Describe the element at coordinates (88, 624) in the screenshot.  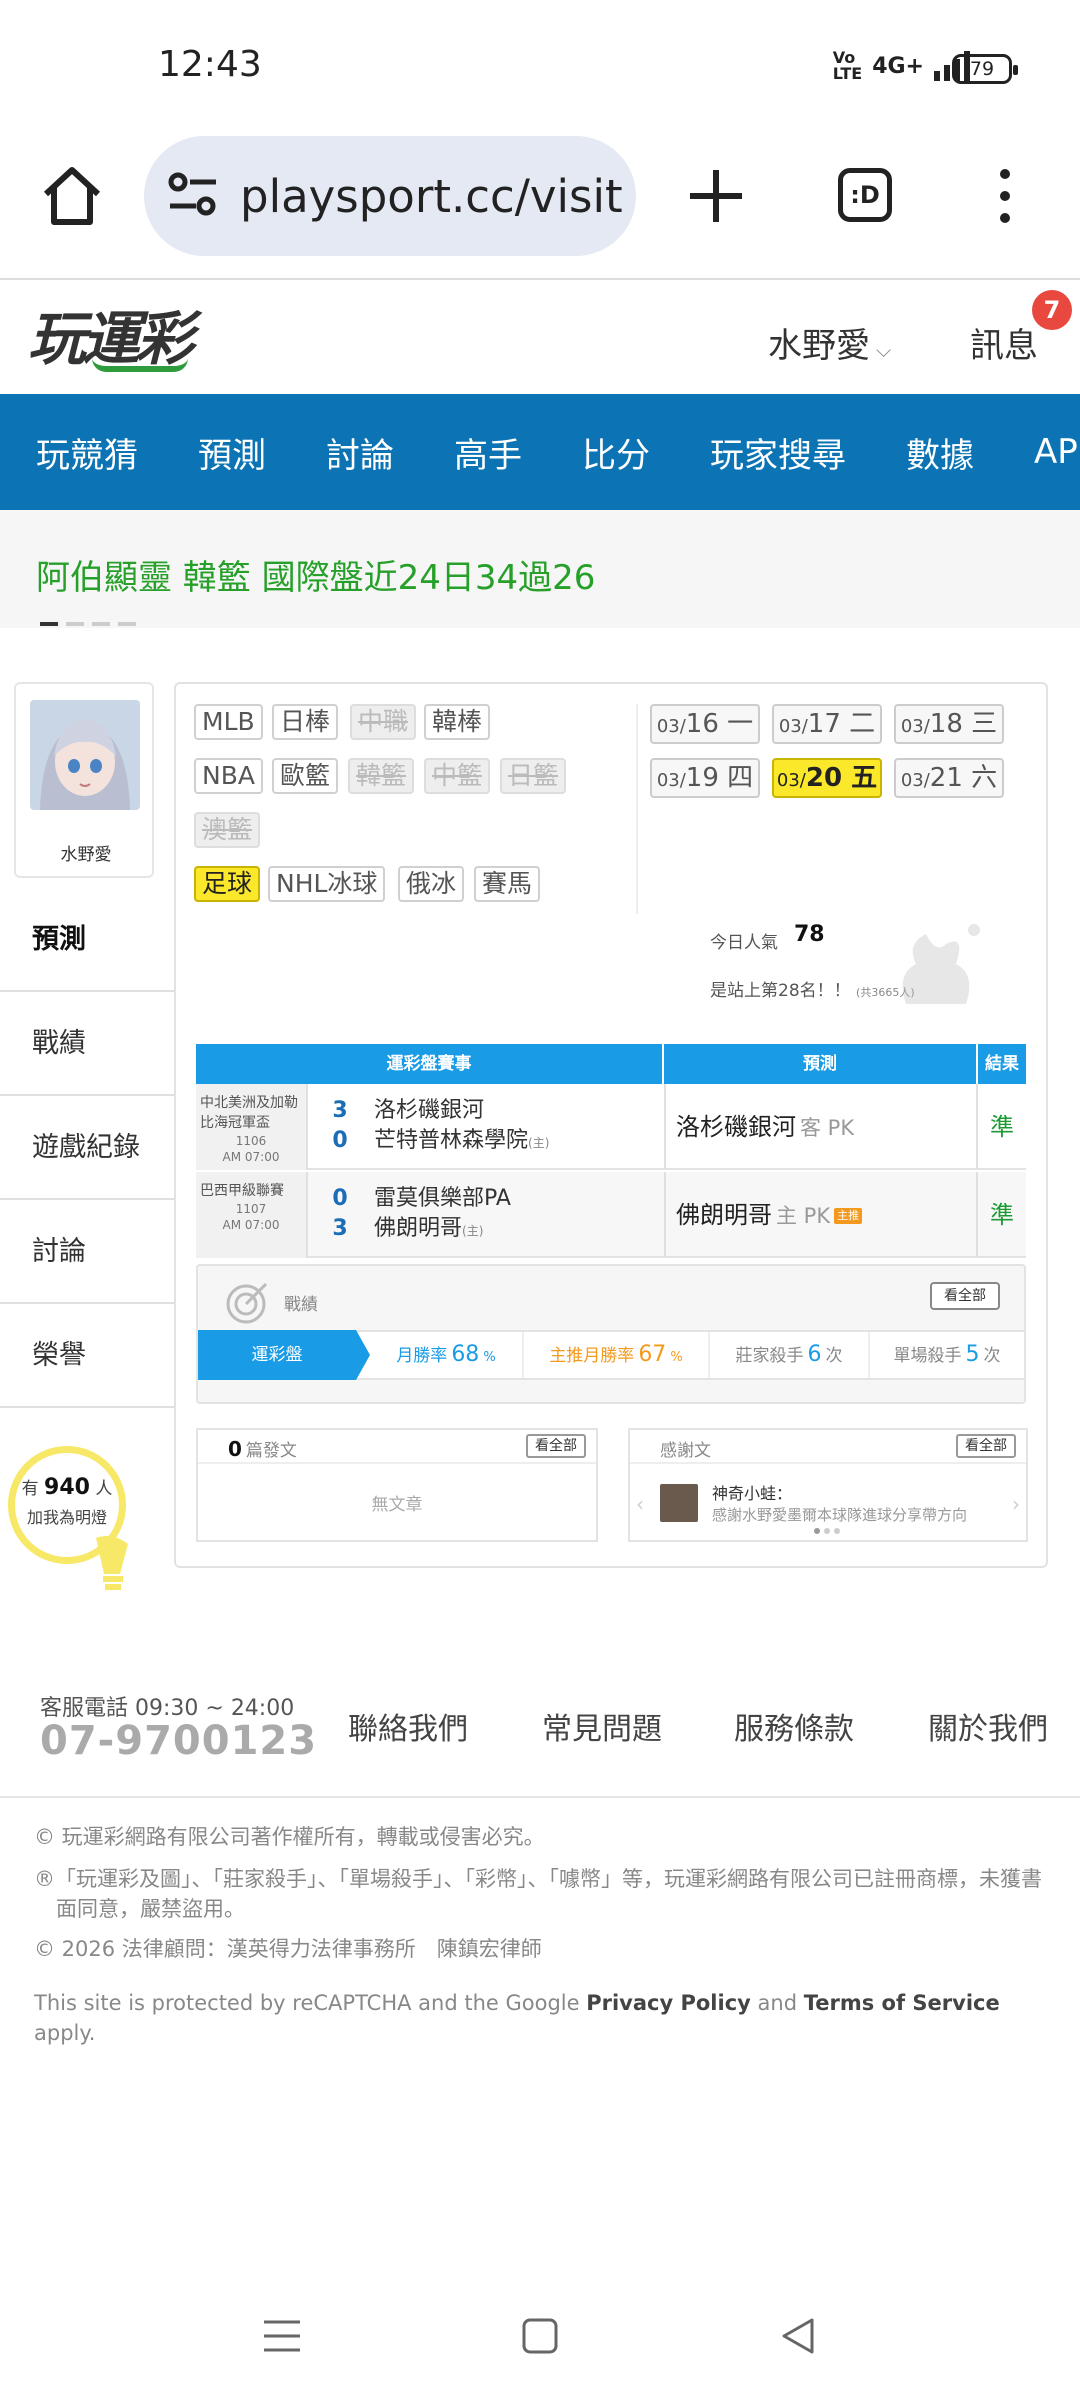
I see `ticker-pagination` at that location.